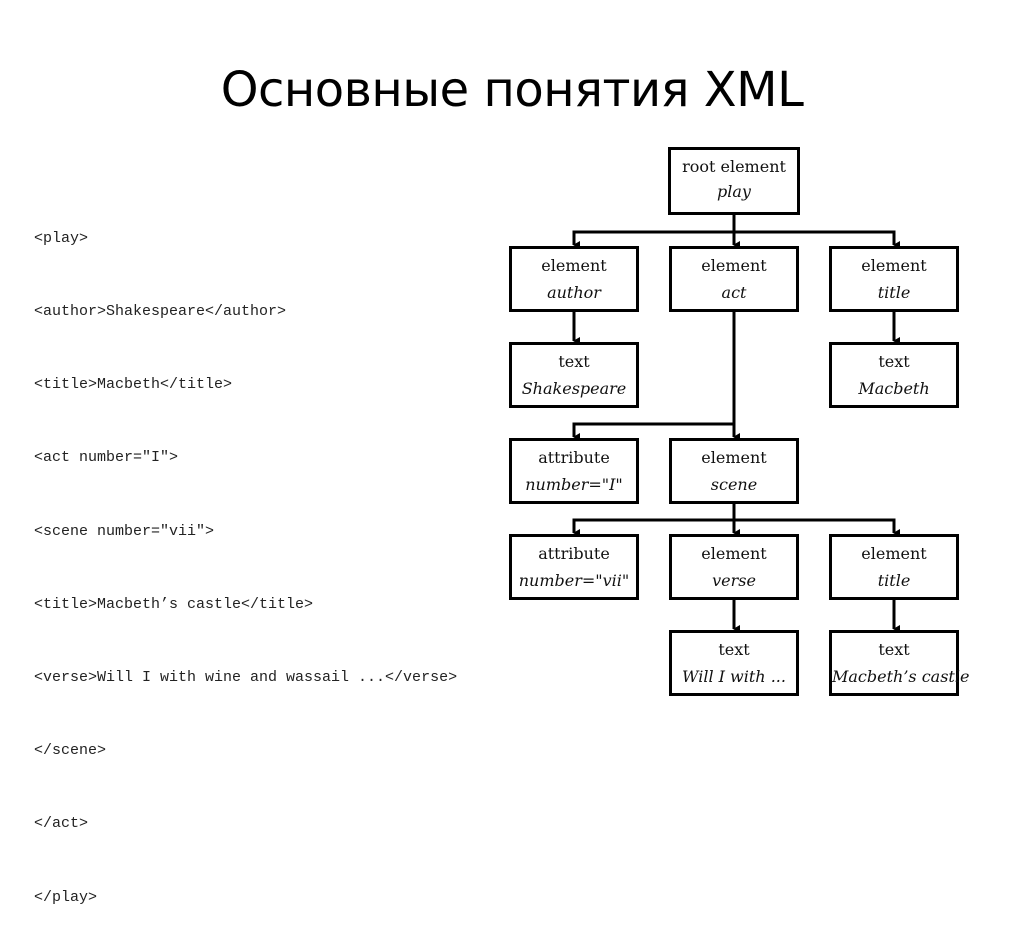  What do you see at coordinates (574, 279) in the screenshot?
I see `node-element-author: element author` at bounding box center [574, 279].